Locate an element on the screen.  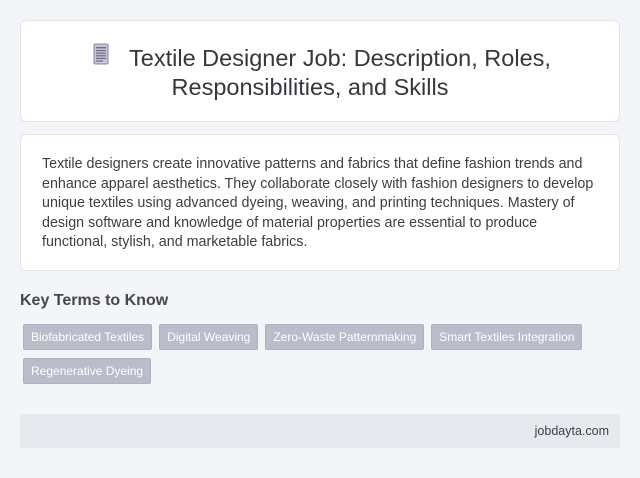
footer-site-link: jobdayta.com is located at coordinates (572, 431).